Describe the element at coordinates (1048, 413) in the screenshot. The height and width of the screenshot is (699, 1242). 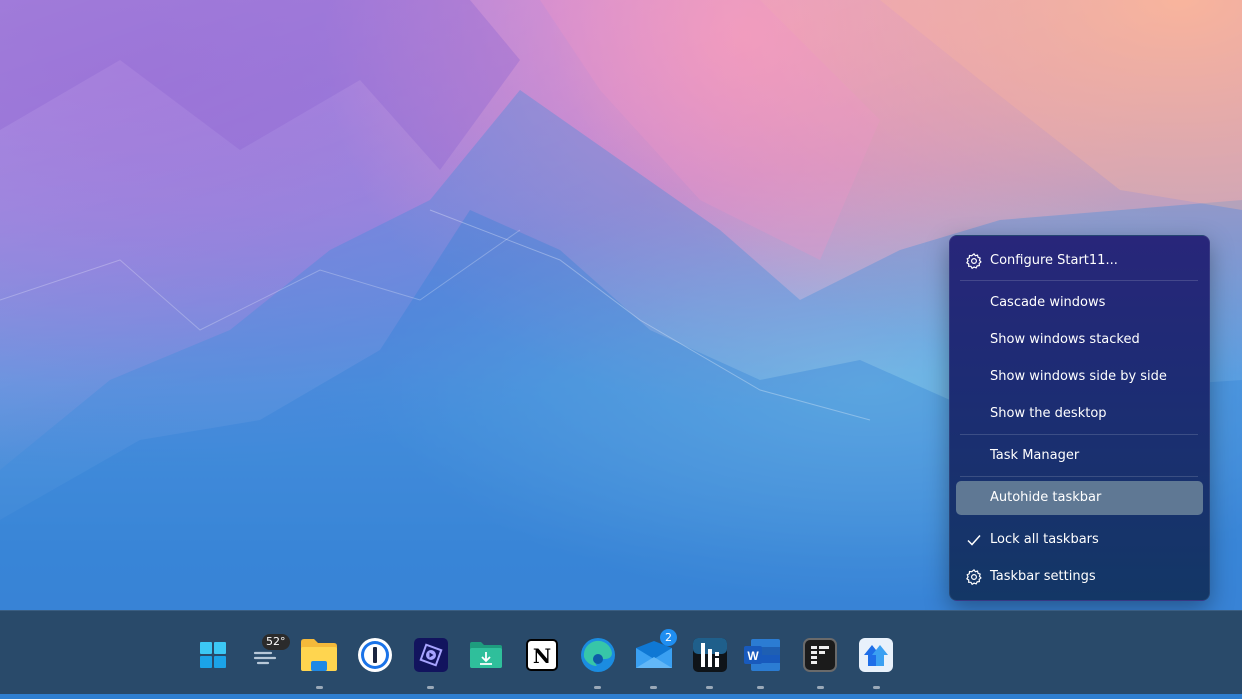
I see `menu-item-label: Show the desktop` at that location.